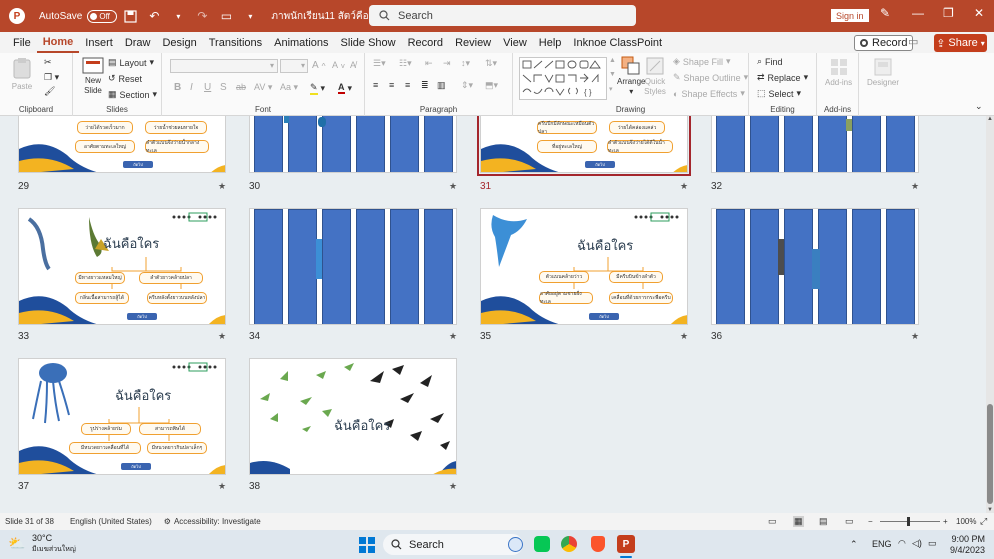  I want to click on bing-icon, so click(515, 544).